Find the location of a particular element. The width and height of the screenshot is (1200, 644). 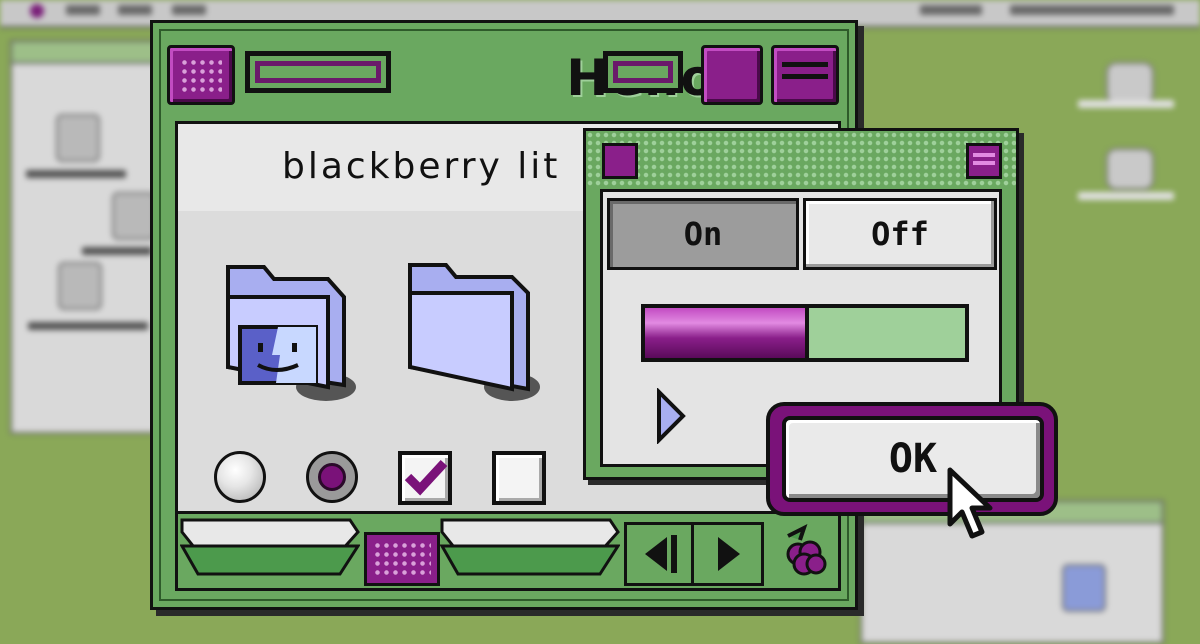

bg-doc-label is located at coordinates (88, 326).